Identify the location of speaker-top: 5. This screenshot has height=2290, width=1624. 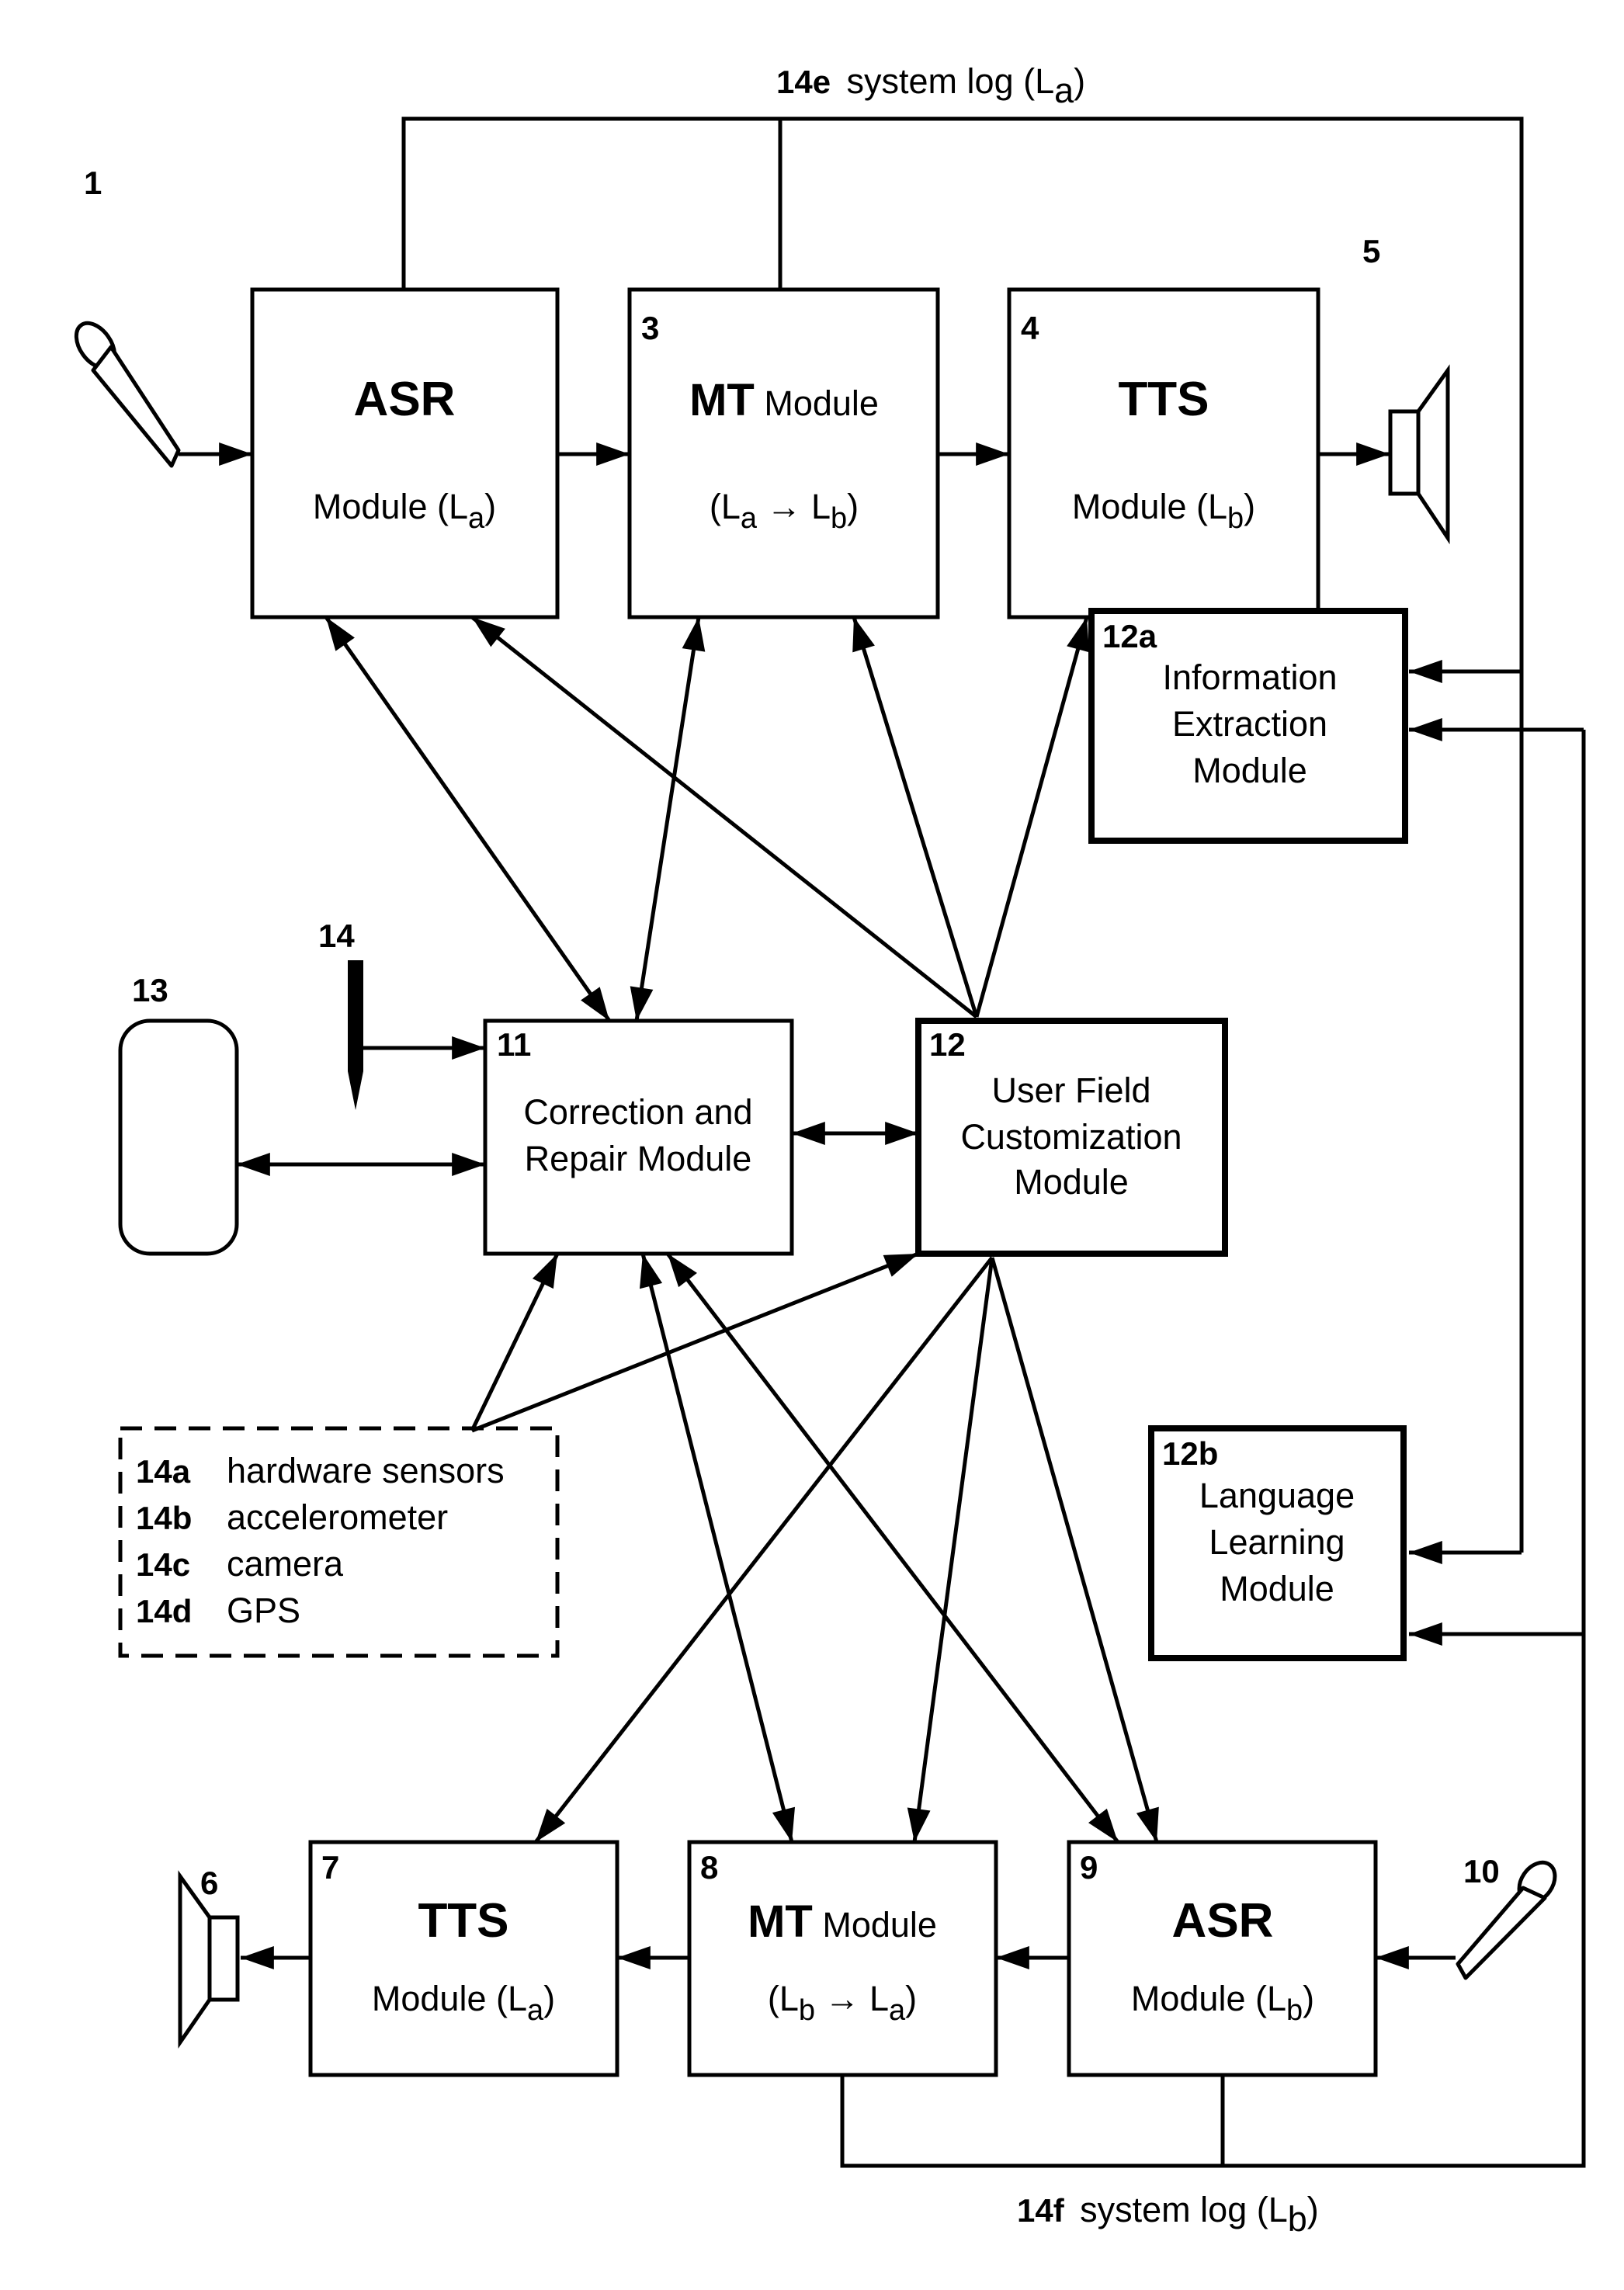
(1406, 389).